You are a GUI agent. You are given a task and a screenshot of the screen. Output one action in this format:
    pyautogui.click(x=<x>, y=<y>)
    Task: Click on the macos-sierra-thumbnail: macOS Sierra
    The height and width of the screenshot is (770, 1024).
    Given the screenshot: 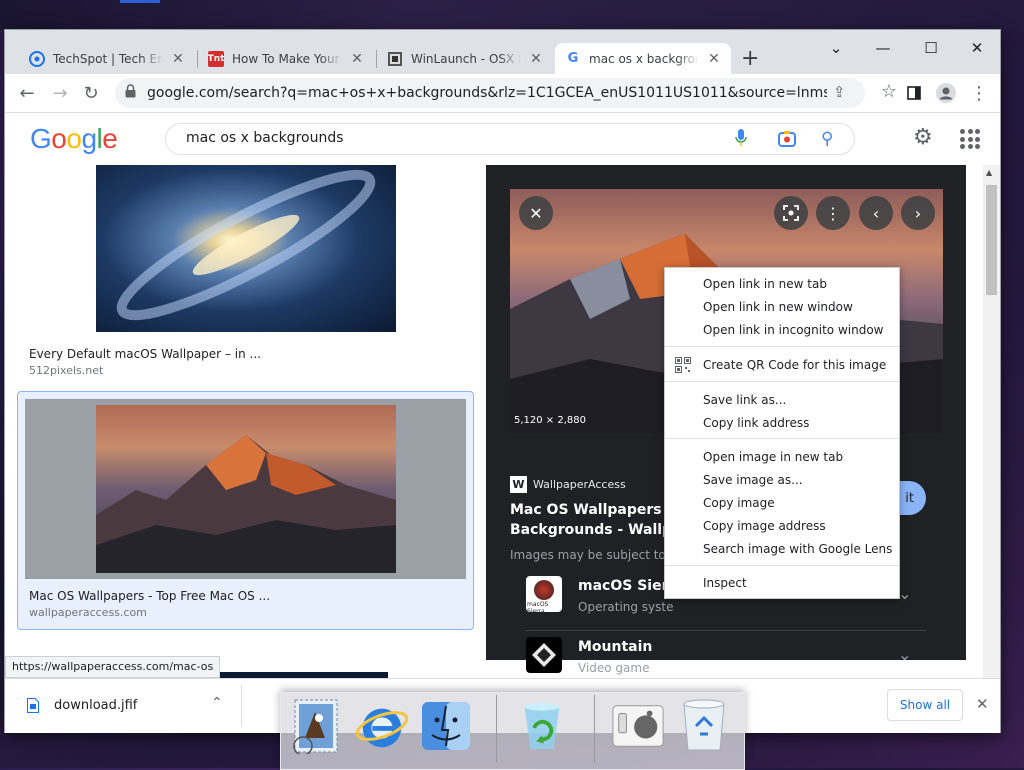 What is the action you would take?
    pyautogui.click(x=544, y=594)
    